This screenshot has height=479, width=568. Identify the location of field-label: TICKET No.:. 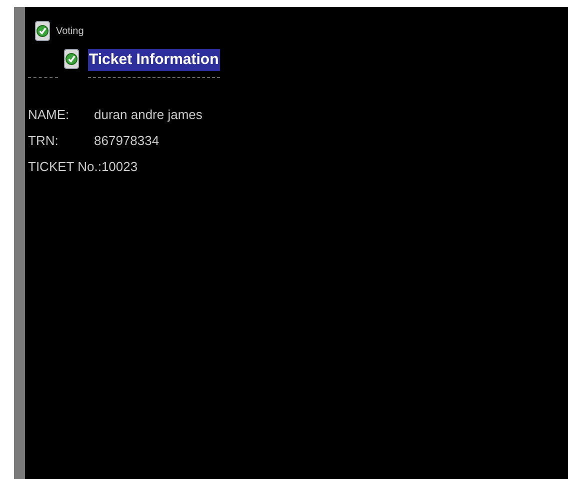
(65, 167).